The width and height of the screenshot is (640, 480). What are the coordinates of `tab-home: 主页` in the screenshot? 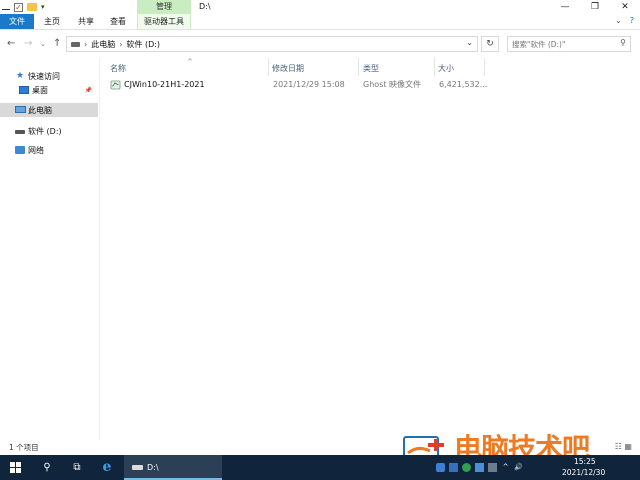 It's located at (52, 21).